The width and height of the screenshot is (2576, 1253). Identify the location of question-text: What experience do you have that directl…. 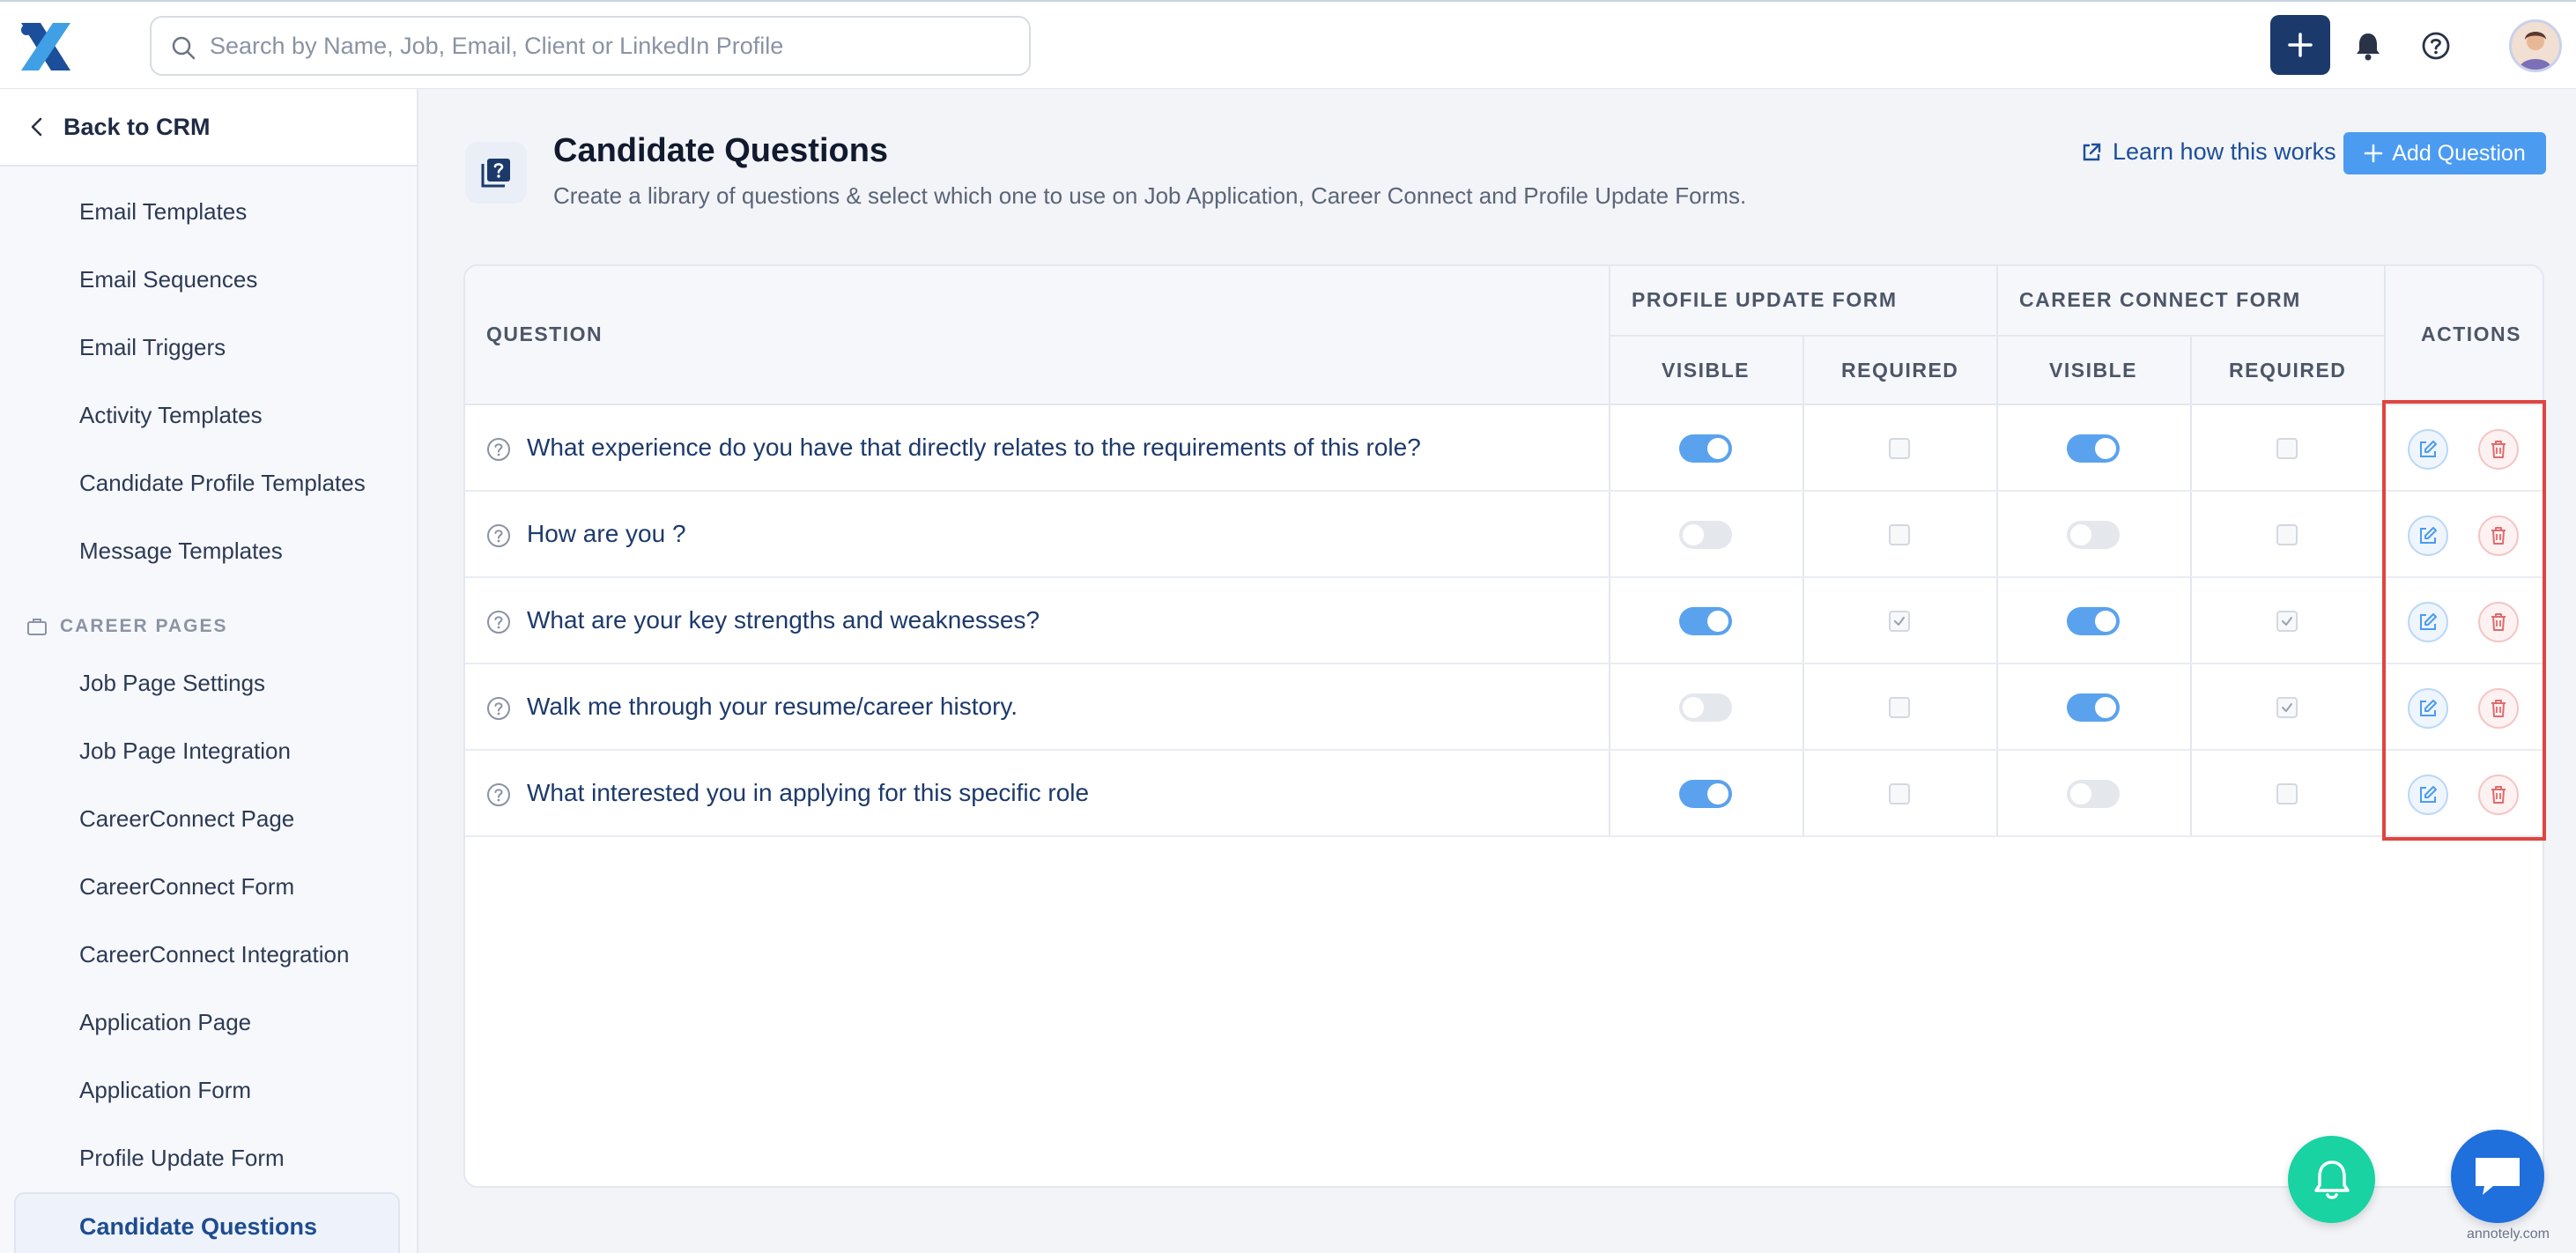
(974, 448).